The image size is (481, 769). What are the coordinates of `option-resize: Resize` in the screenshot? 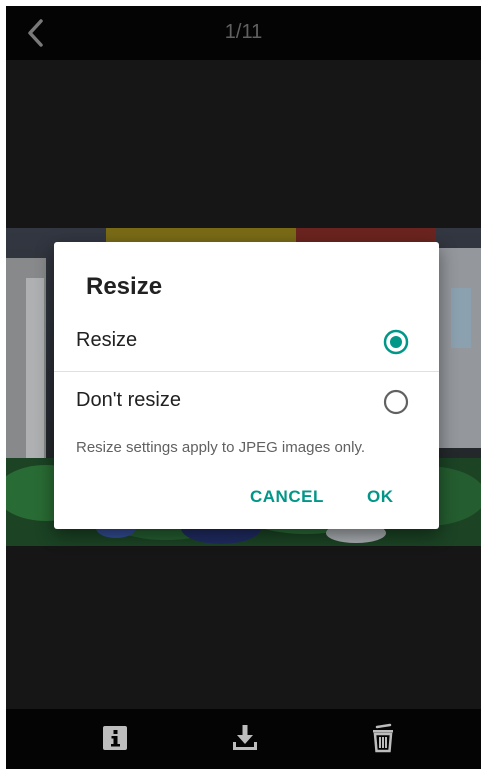 It's located at (246, 342).